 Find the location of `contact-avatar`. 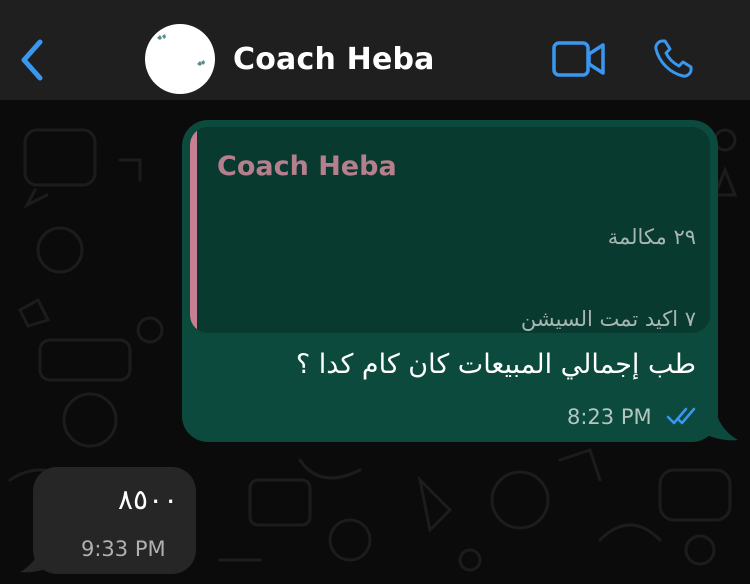

contact-avatar is located at coordinates (180, 59).